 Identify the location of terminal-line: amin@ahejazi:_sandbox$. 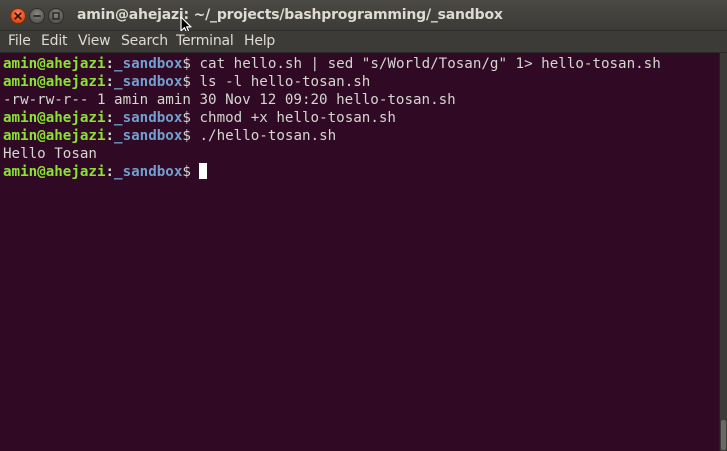
(105, 172).